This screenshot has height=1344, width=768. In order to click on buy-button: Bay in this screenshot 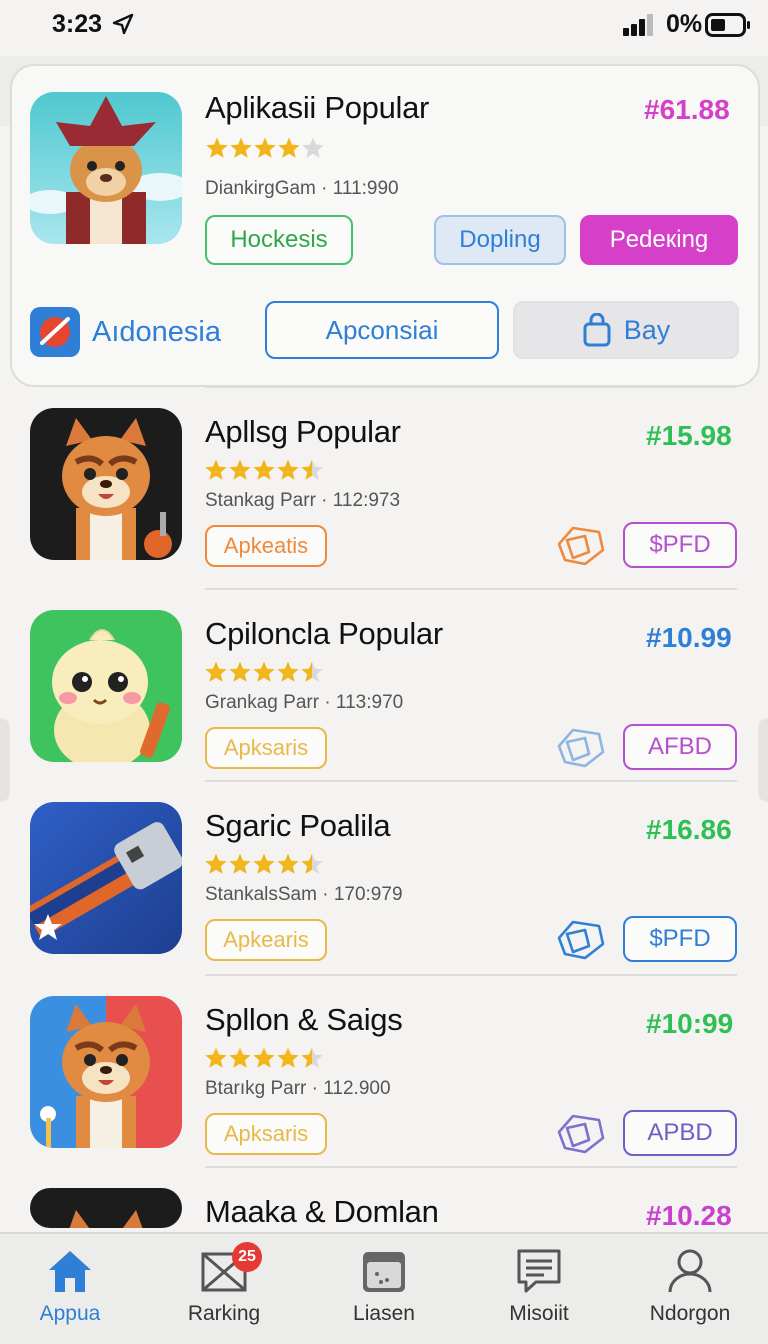, I will do `click(626, 330)`.